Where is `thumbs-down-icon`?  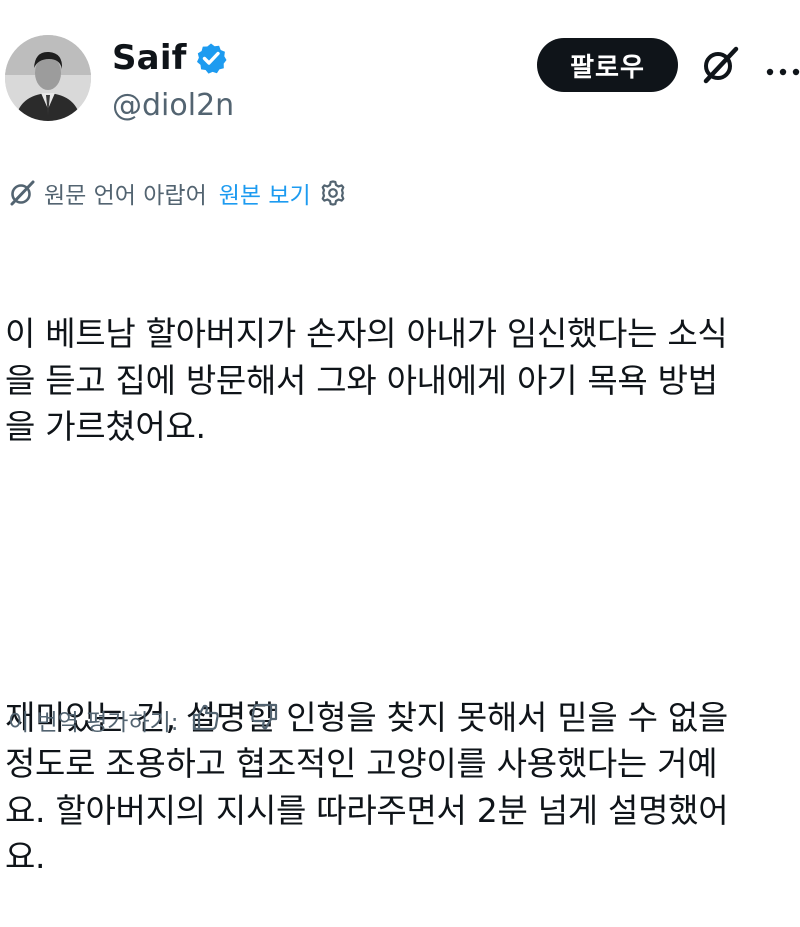
thumbs-down-icon is located at coordinates (264, 720).